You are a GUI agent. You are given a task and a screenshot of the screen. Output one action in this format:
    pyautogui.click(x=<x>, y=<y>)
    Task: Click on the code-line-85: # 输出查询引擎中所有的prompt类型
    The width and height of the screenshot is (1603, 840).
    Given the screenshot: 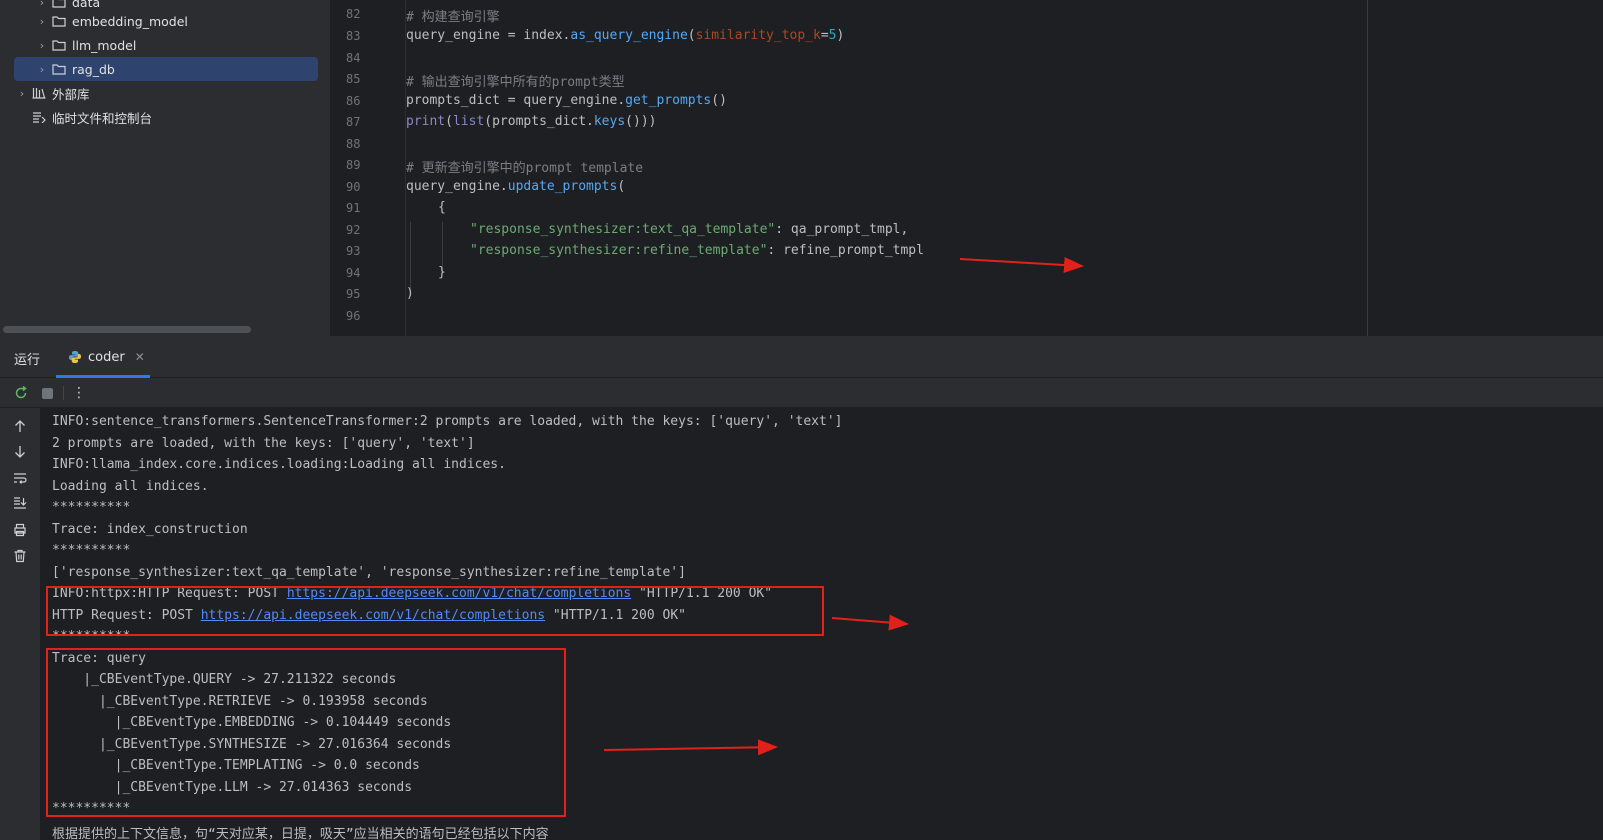 What is the action you would take?
    pyautogui.click(x=515, y=80)
    